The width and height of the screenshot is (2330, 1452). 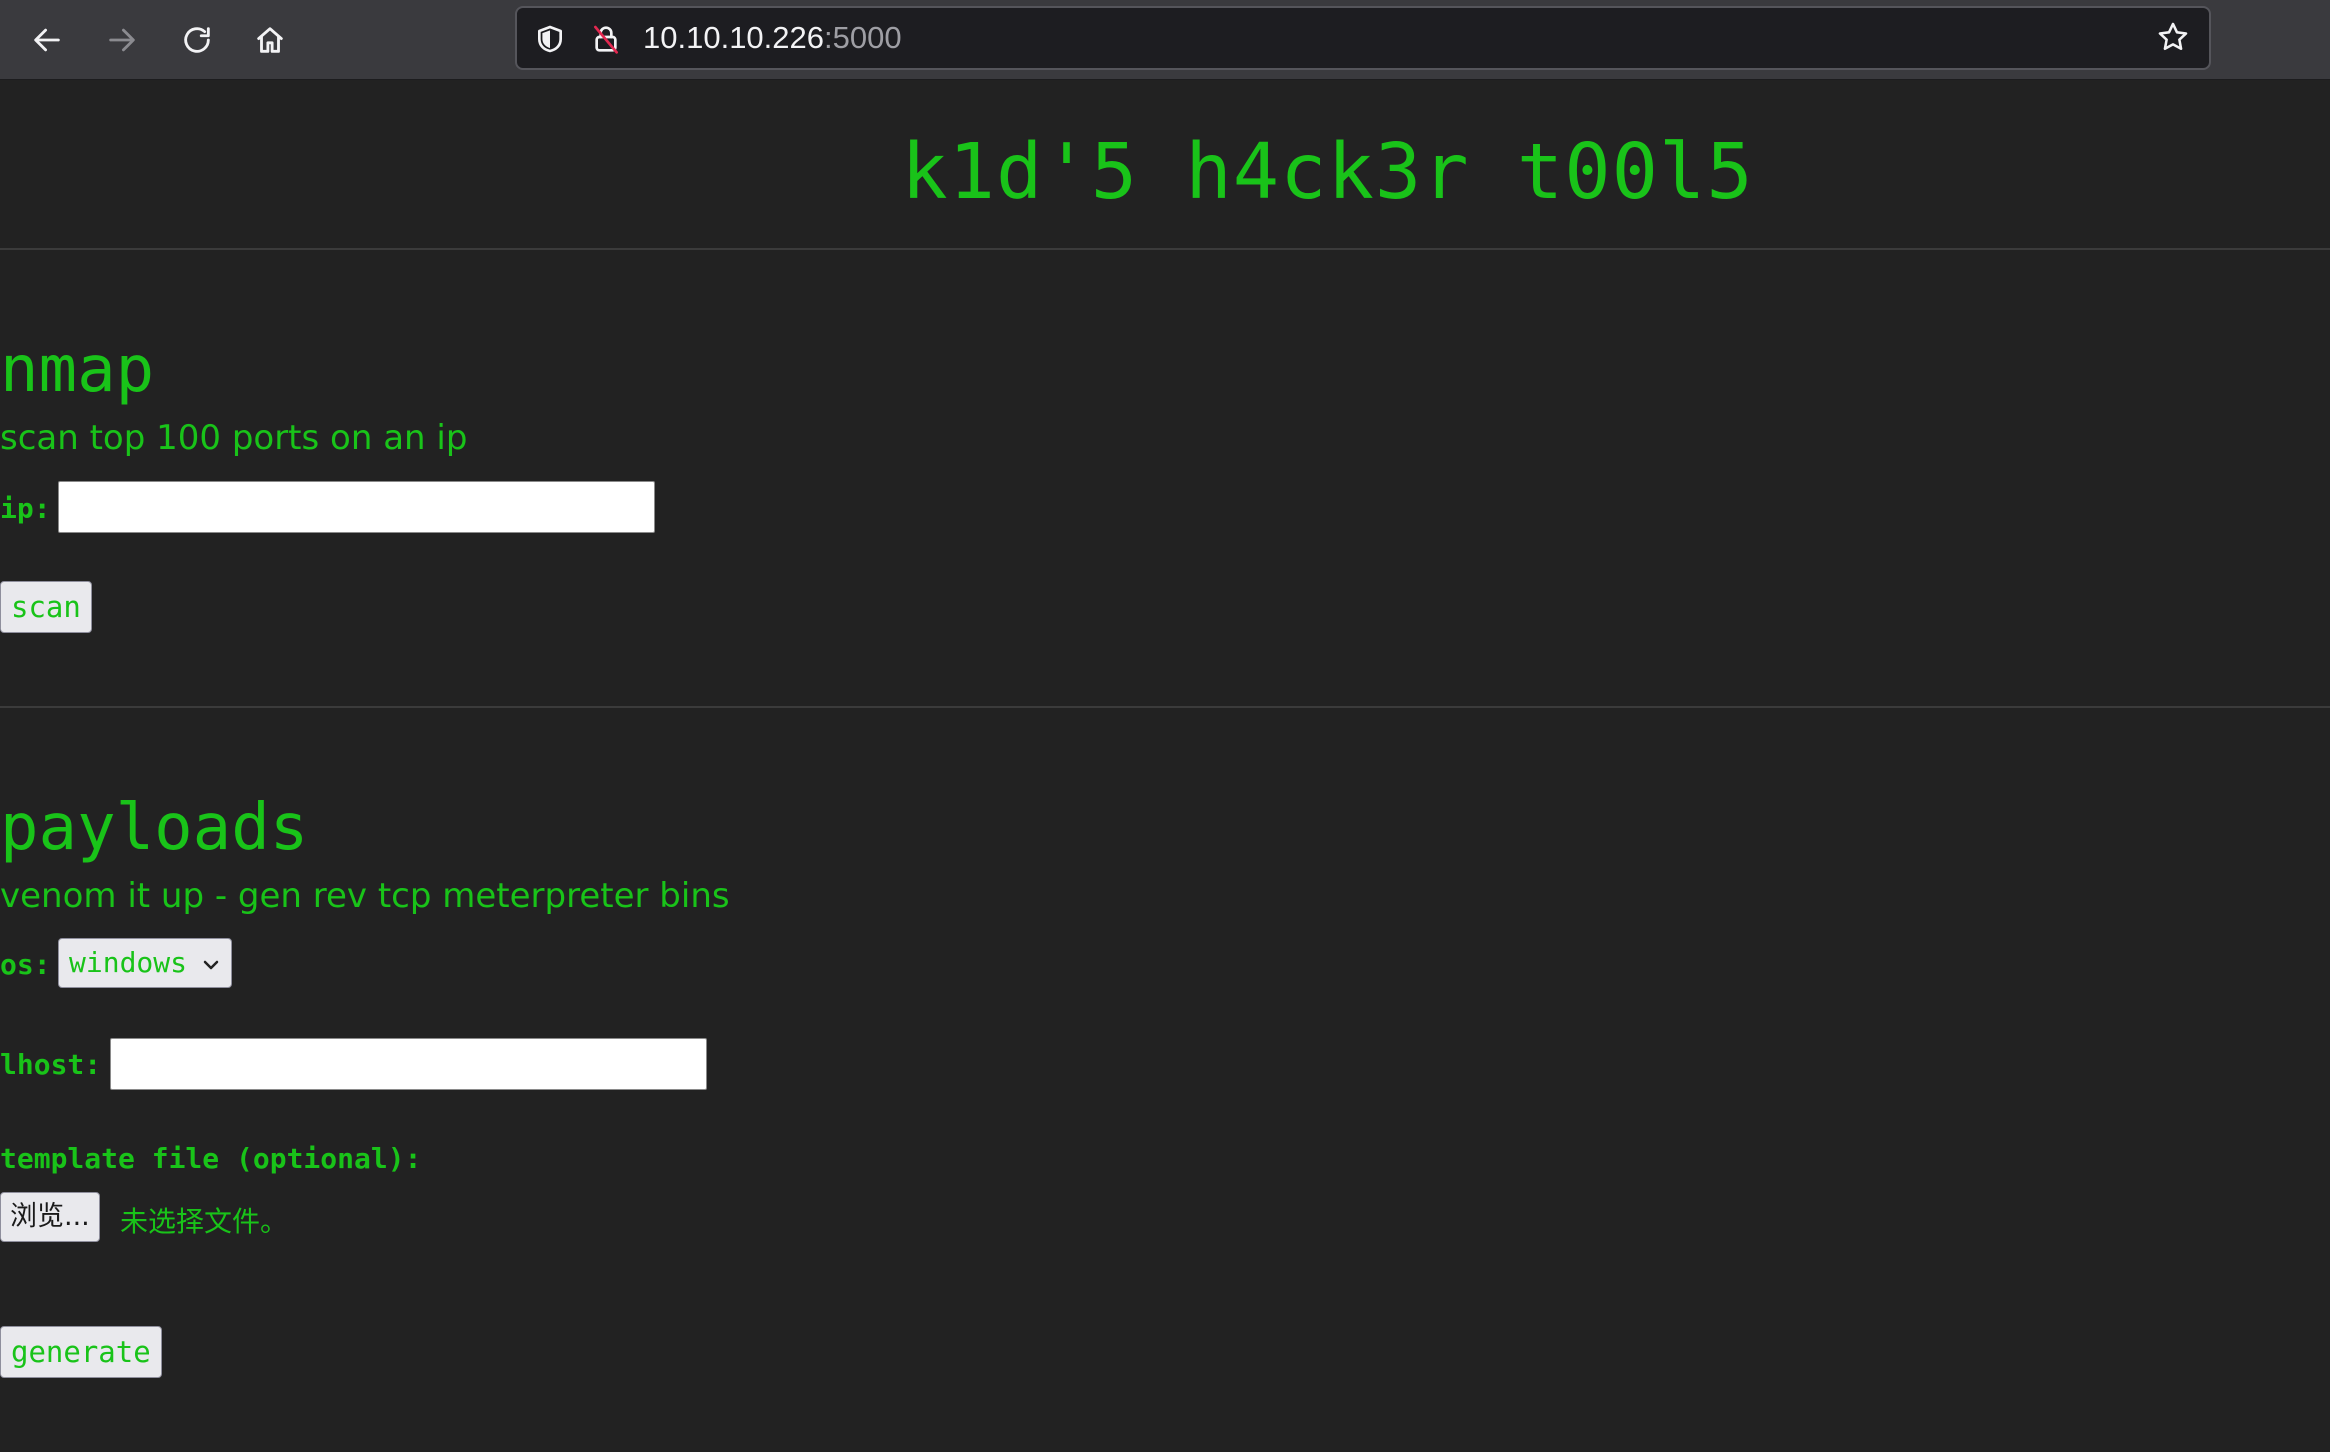 I want to click on nmap-heading: nmap, so click(x=77, y=370).